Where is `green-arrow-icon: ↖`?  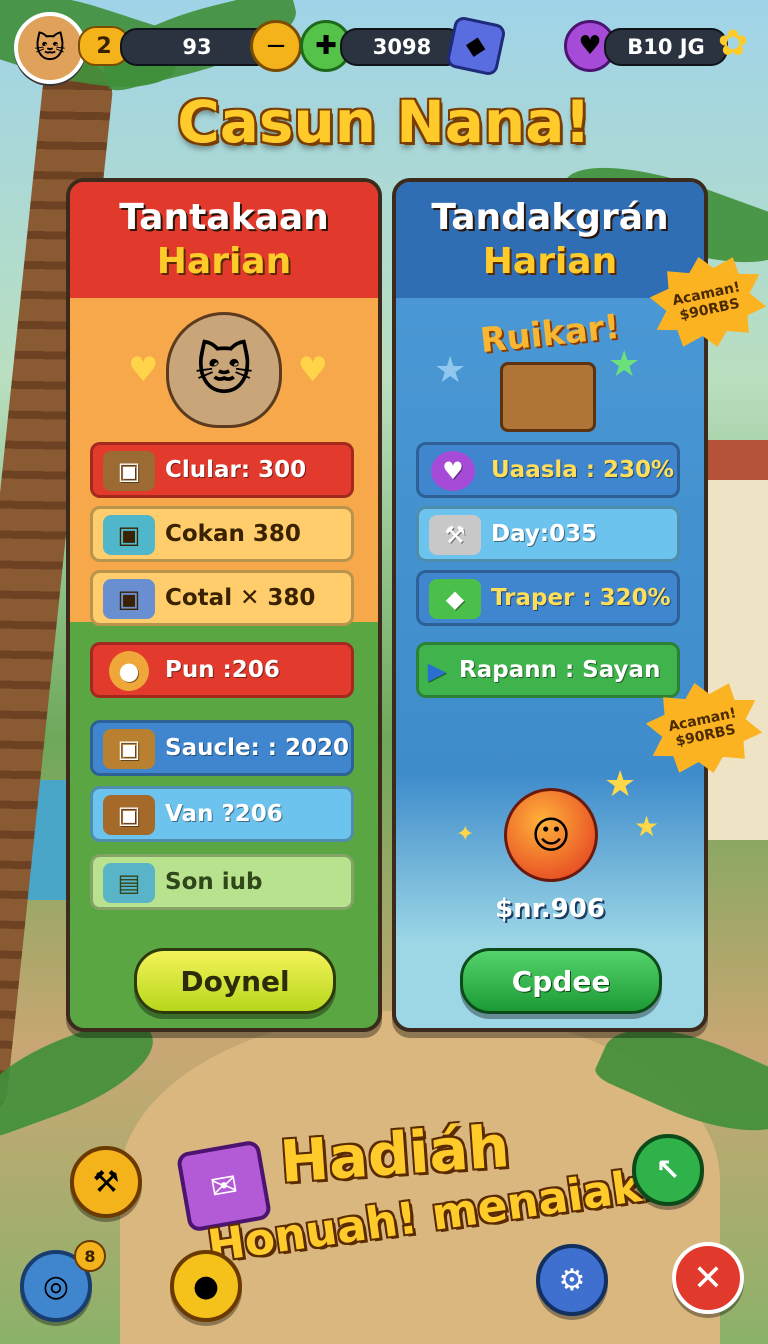
green-arrow-icon: ↖ is located at coordinates (668, 1170).